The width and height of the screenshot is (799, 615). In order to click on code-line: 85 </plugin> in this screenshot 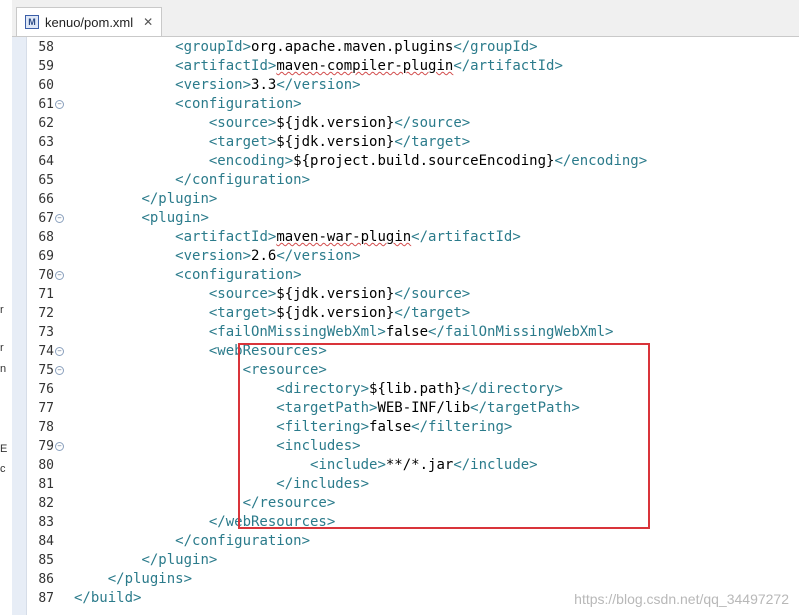, I will do `click(405, 560)`.